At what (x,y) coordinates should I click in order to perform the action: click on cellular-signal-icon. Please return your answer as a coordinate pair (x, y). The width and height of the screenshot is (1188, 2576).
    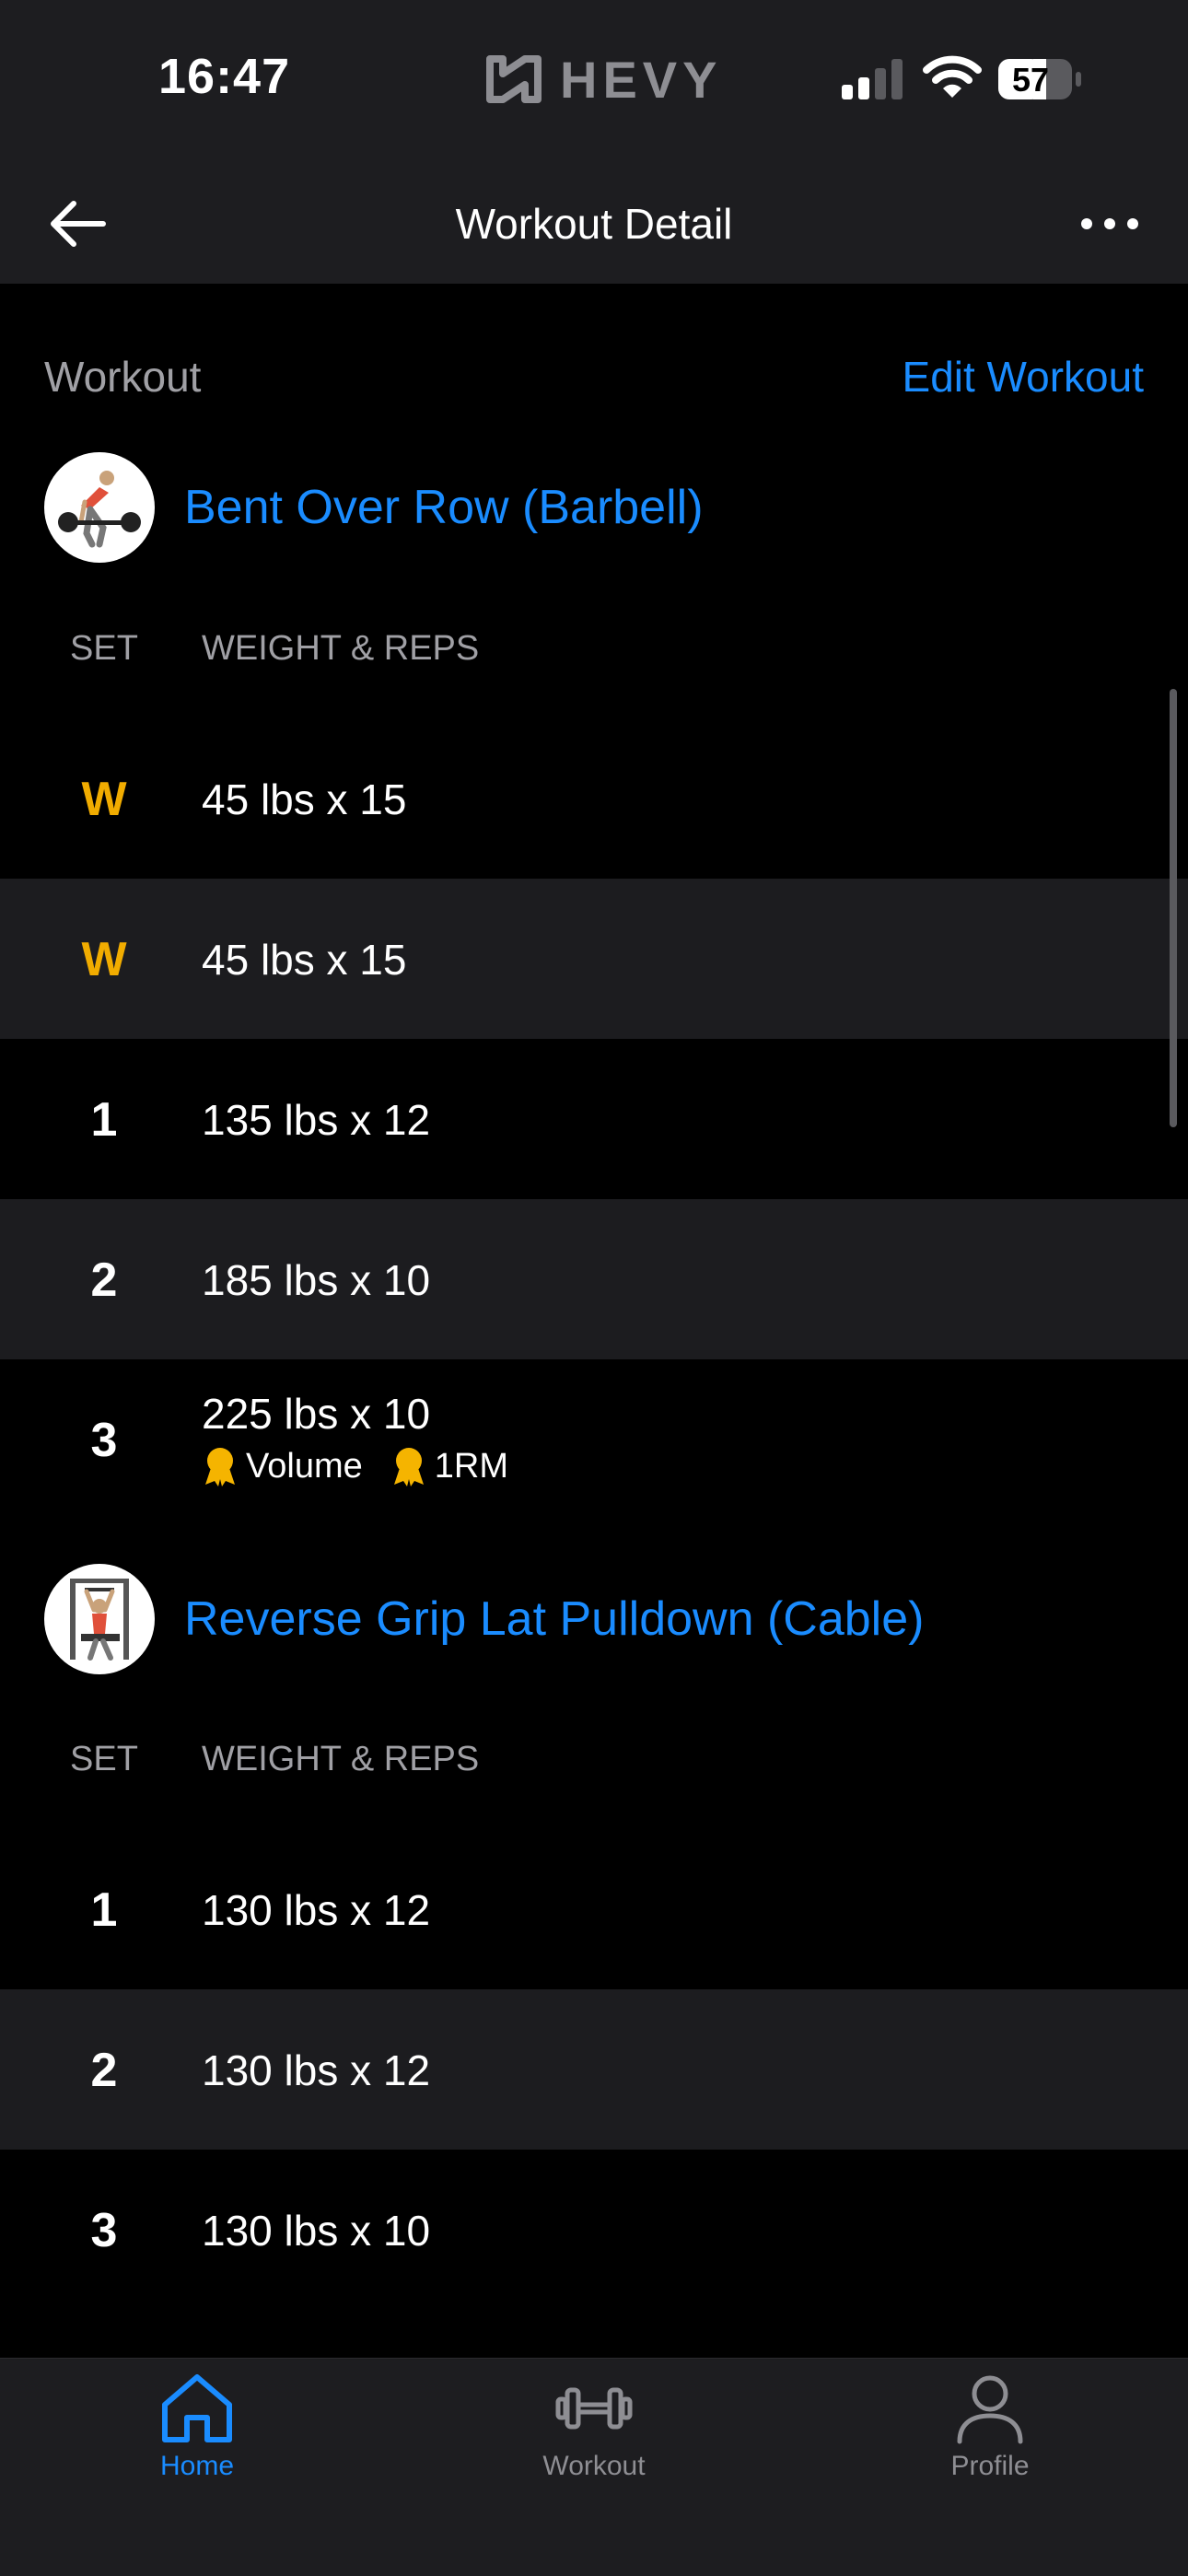
    Looking at the image, I should click on (872, 79).